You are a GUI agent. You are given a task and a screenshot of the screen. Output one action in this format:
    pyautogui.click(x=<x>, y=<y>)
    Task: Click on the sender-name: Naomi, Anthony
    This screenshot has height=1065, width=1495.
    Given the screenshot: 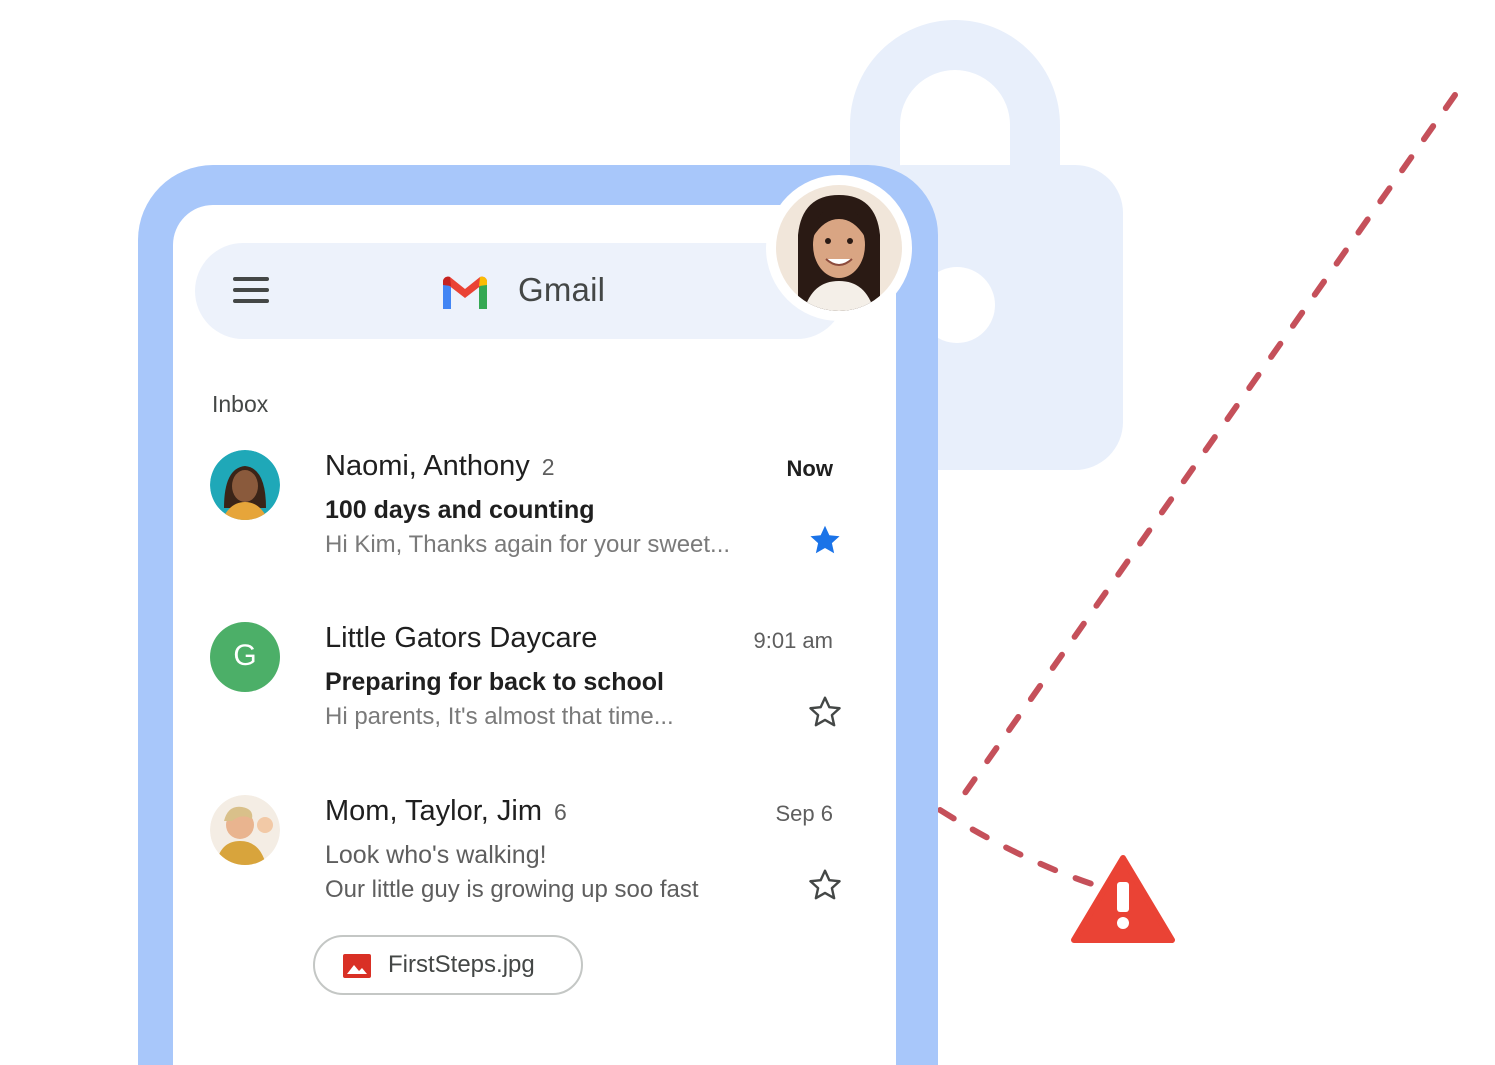 What is the action you would take?
    pyautogui.click(x=427, y=466)
    